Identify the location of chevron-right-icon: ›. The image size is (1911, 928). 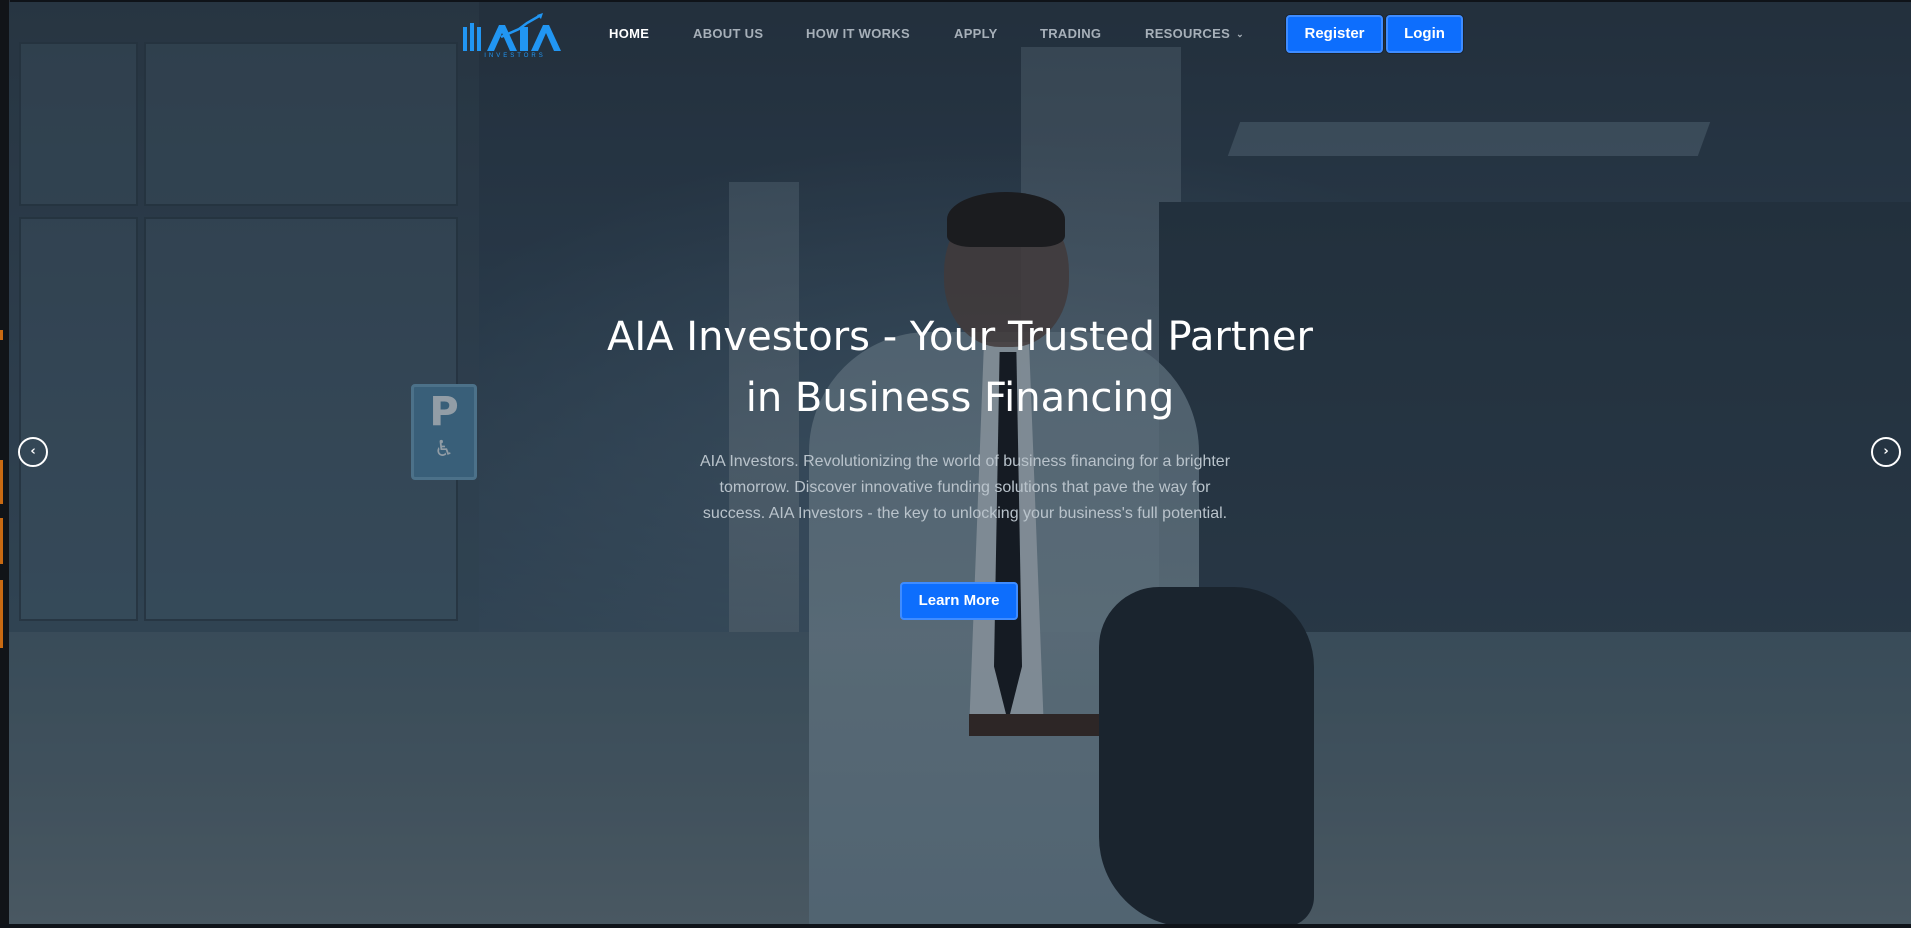
(1886, 451).